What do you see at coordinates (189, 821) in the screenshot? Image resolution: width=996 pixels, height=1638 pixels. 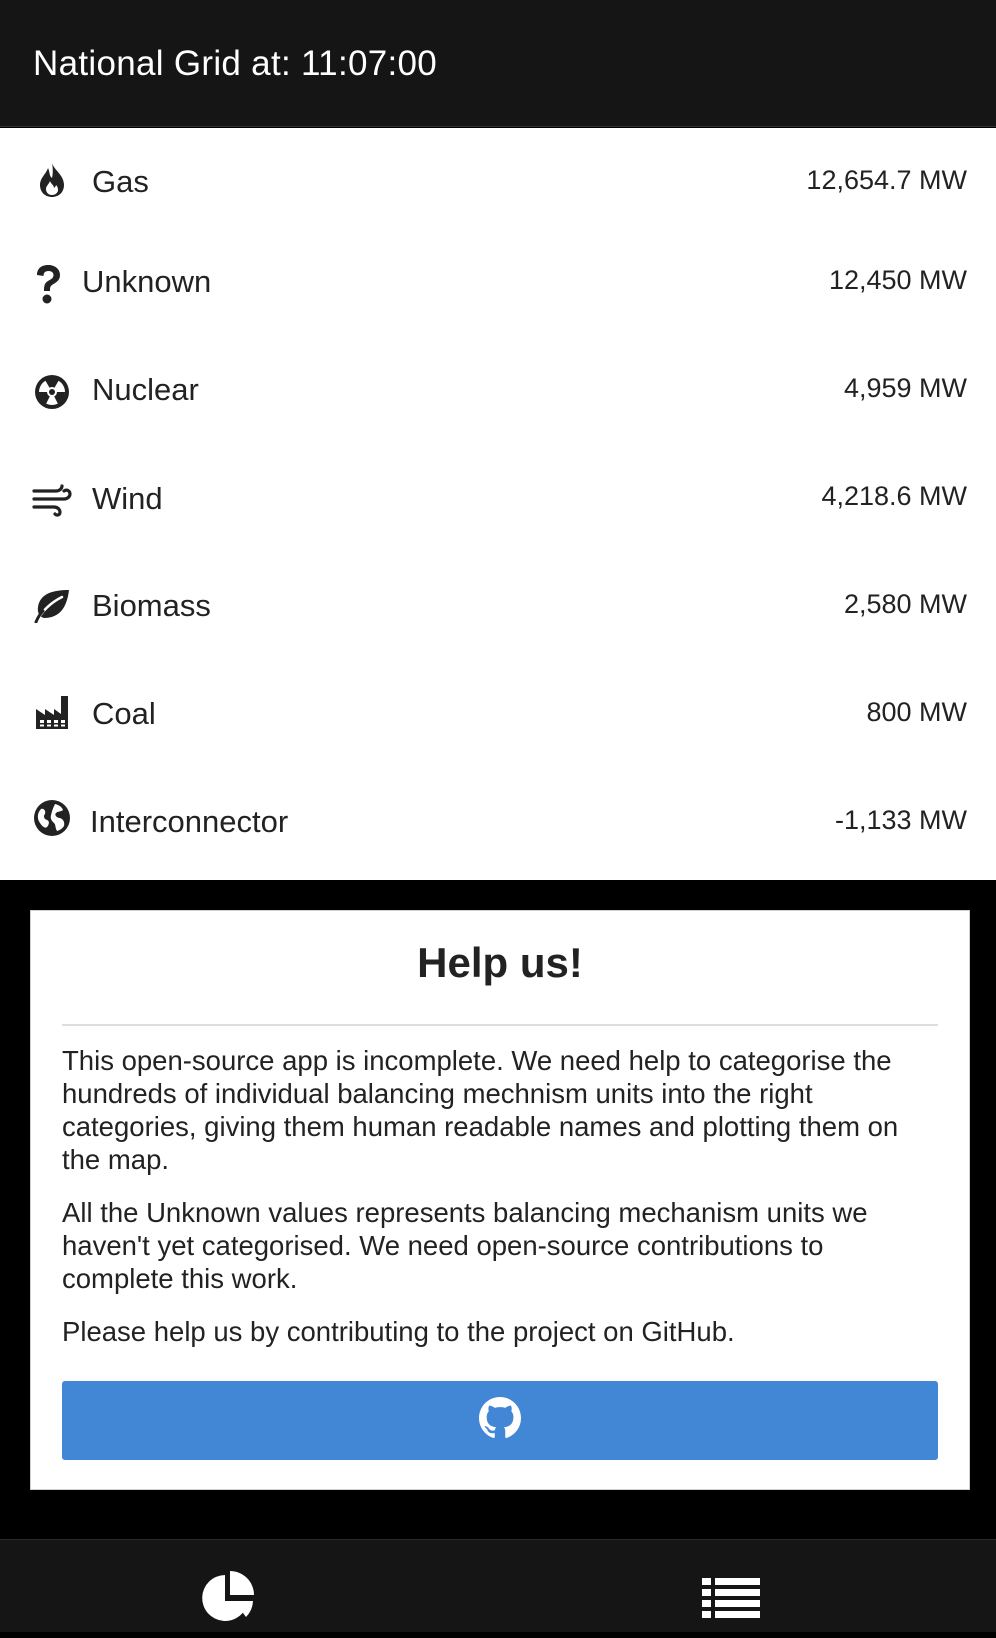 I see `source-label: Interconnector` at bounding box center [189, 821].